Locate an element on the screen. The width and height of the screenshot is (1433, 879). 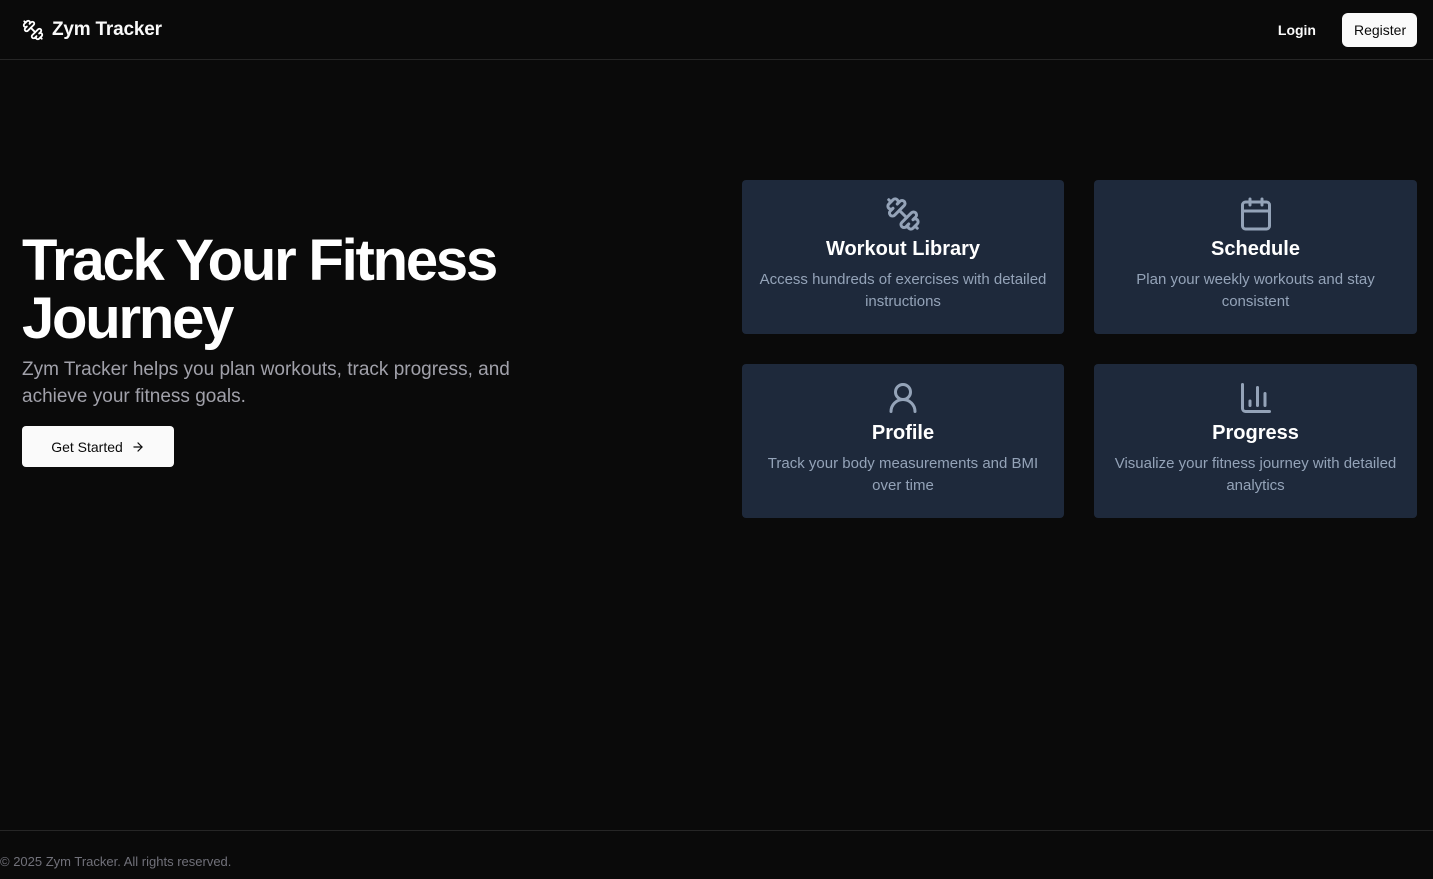
top-nav: Zym Tracker Login Register is located at coordinates (716, 30).